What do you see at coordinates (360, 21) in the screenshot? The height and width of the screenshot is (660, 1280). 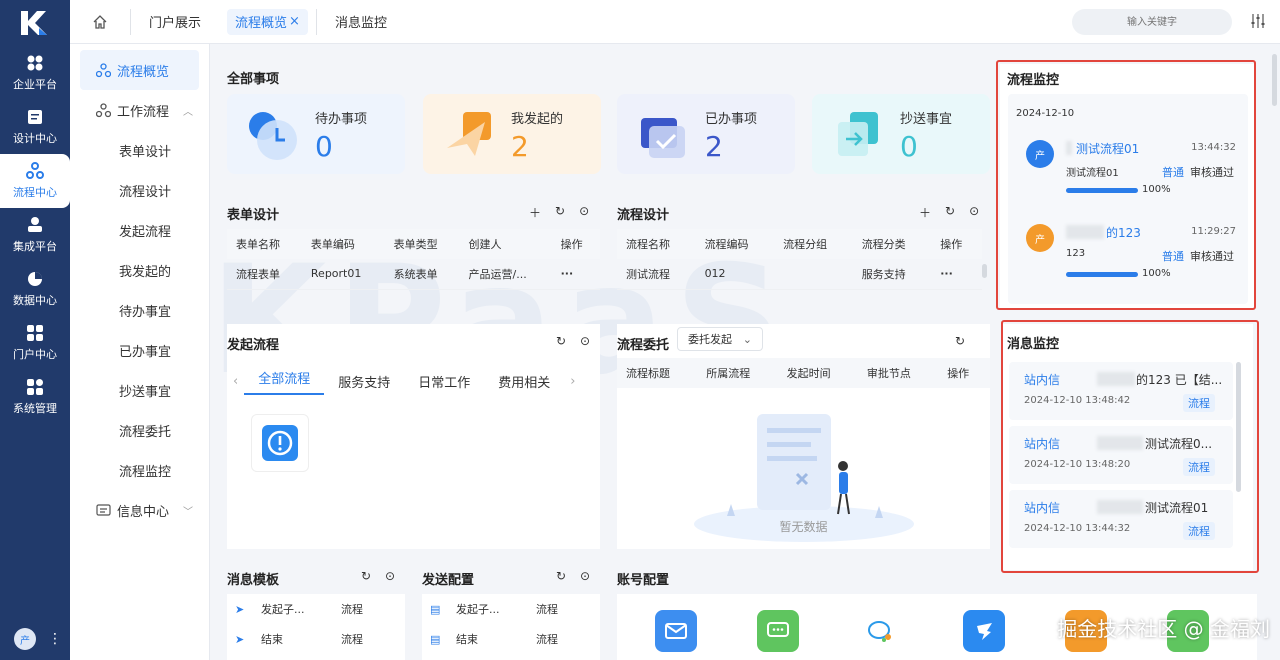 I see `tab-message-monitor: 消息监控` at bounding box center [360, 21].